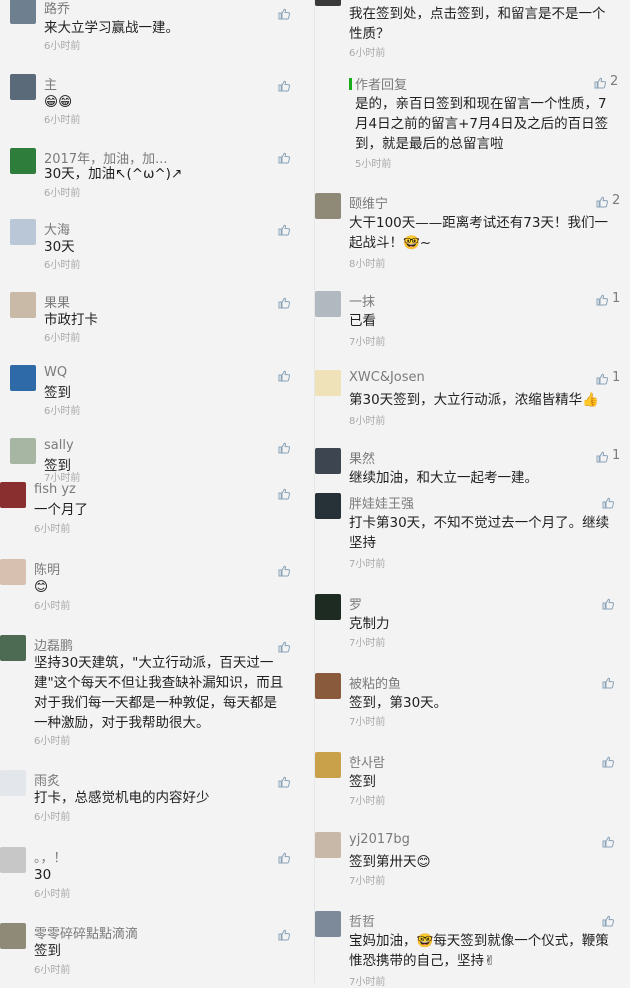 This screenshot has width=630, height=988. I want to click on like-count: 2, so click(616, 200).